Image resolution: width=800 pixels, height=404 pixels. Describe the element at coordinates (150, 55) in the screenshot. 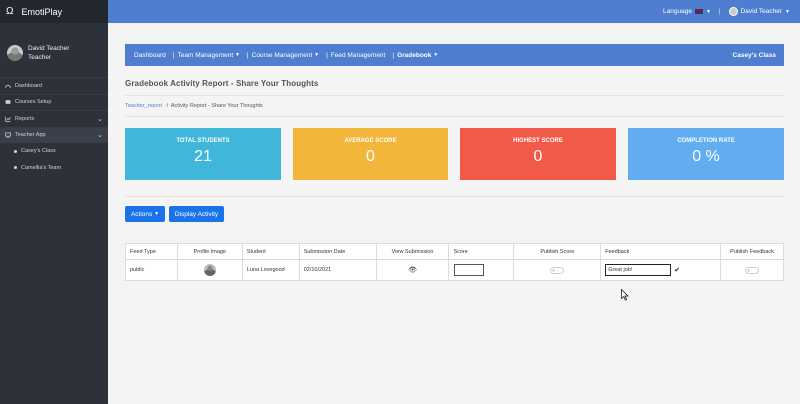

I see `nav-dashboard: Dashboard` at that location.